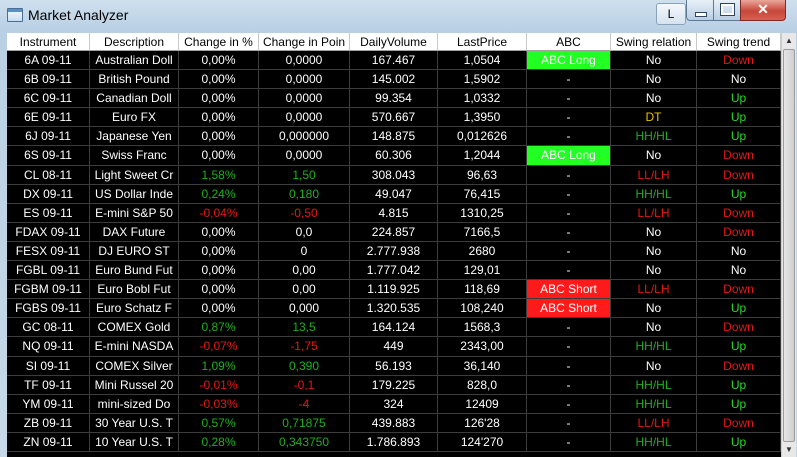 This screenshot has height=457, width=797. Describe the element at coordinates (739, 42) in the screenshot. I see `column-header-swing-trend: Swing trend` at that location.